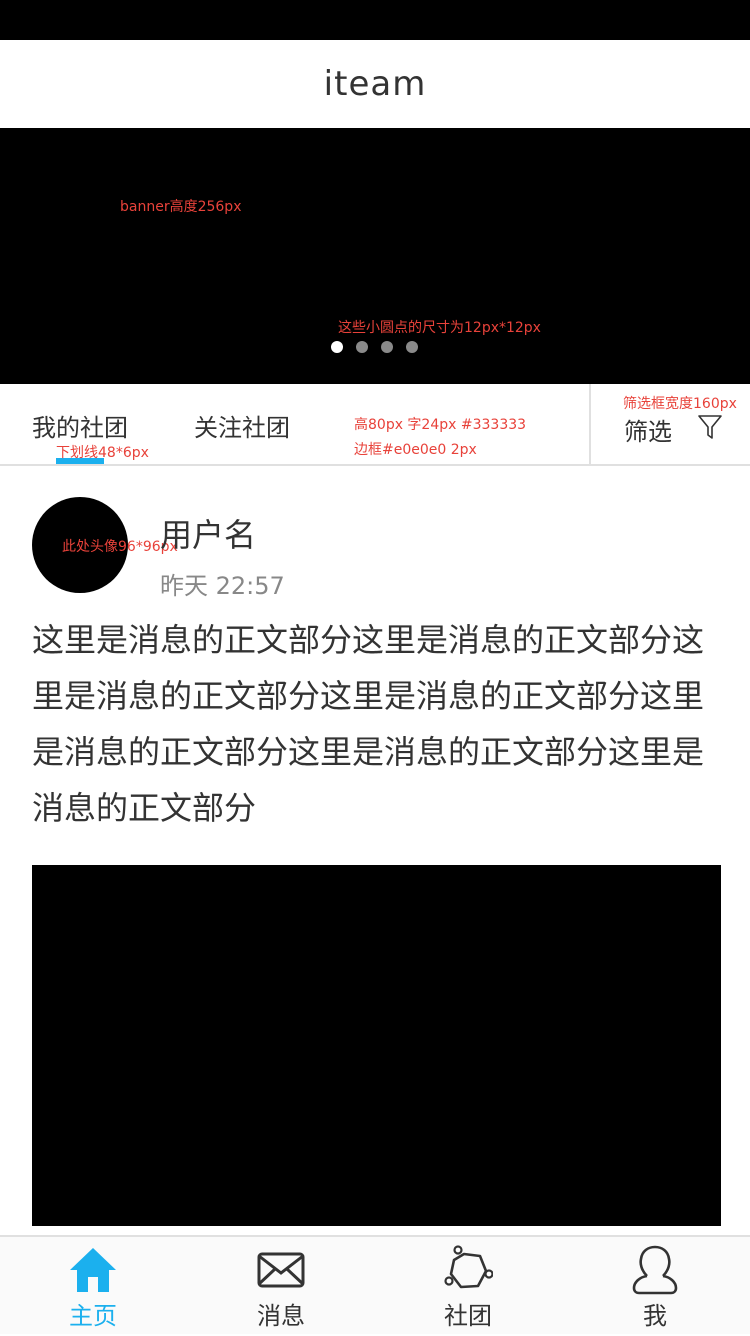 The width and height of the screenshot is (750, 1336). Describe the element at coordinates (468, 1316) in the screenshot. I see `tab-communities-label: 社团` at that location.